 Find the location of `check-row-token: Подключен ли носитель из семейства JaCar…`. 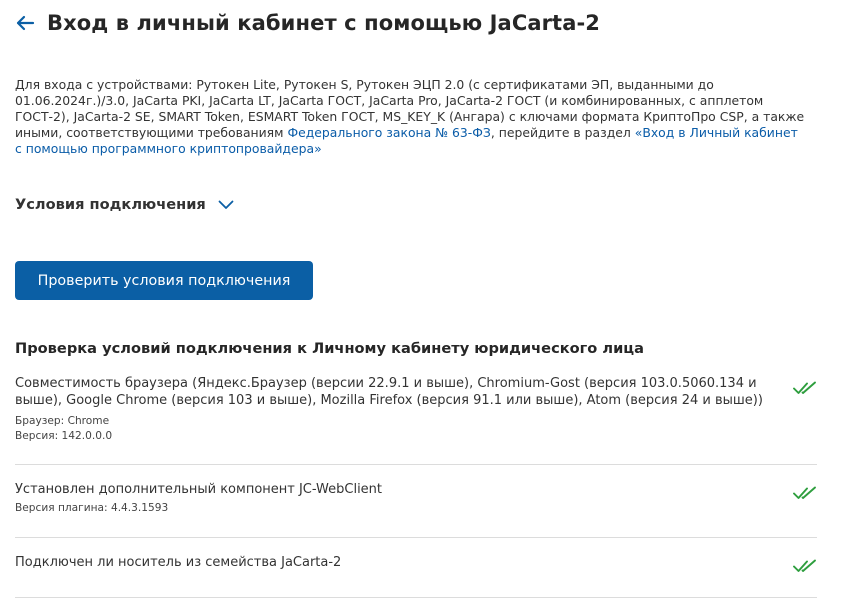

check-row-token: Подключен ли носитель из семейства JaCar… is located at coordinates (416, 564).